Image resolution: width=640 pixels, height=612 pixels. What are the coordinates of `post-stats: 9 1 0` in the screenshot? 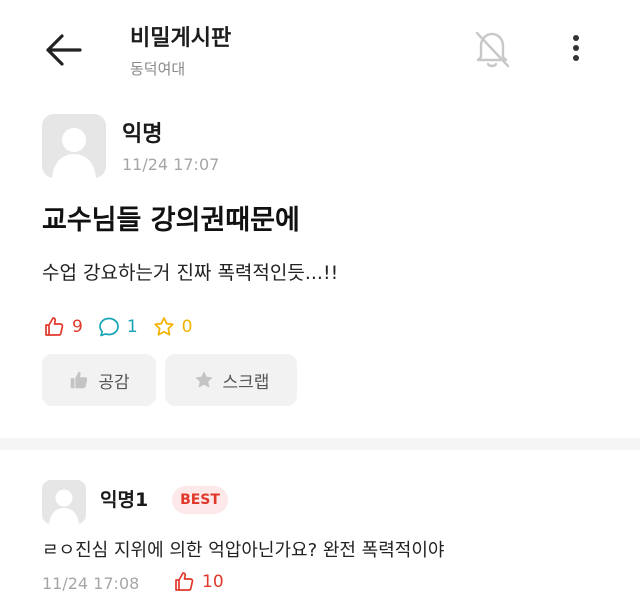 It's located at (124, 327).